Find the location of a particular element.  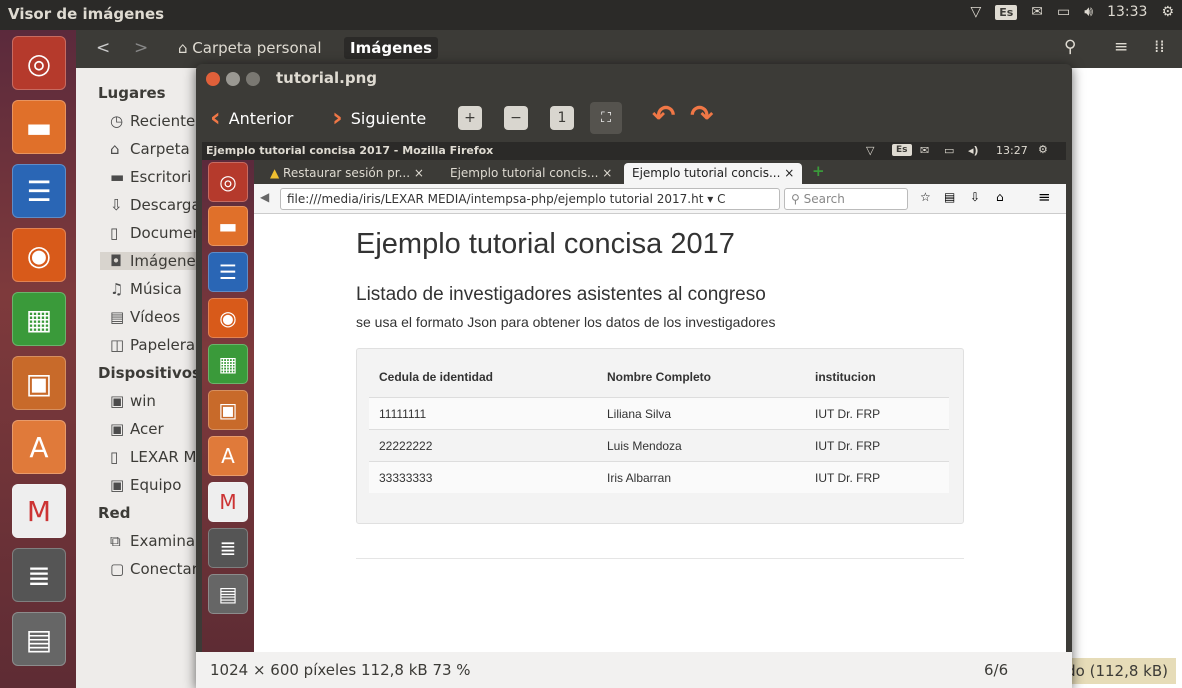

software-center-icon: A is located at coordinates (39, 447).